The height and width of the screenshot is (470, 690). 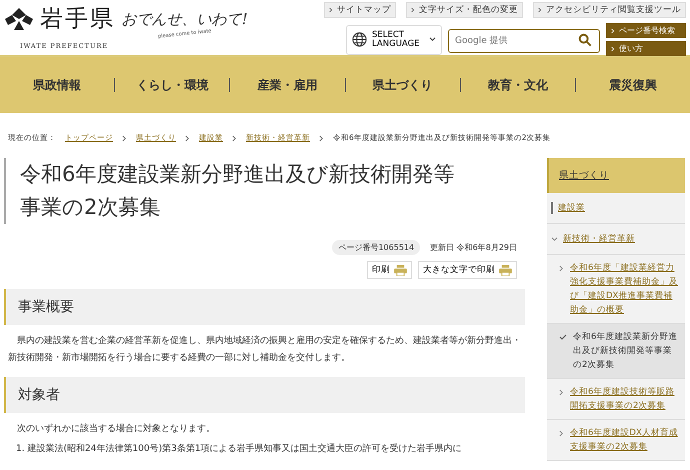 What do you see at coordinates (552, 208) in the screenshot?
I see `item-marker-bar` at bounding box center [552, 208].